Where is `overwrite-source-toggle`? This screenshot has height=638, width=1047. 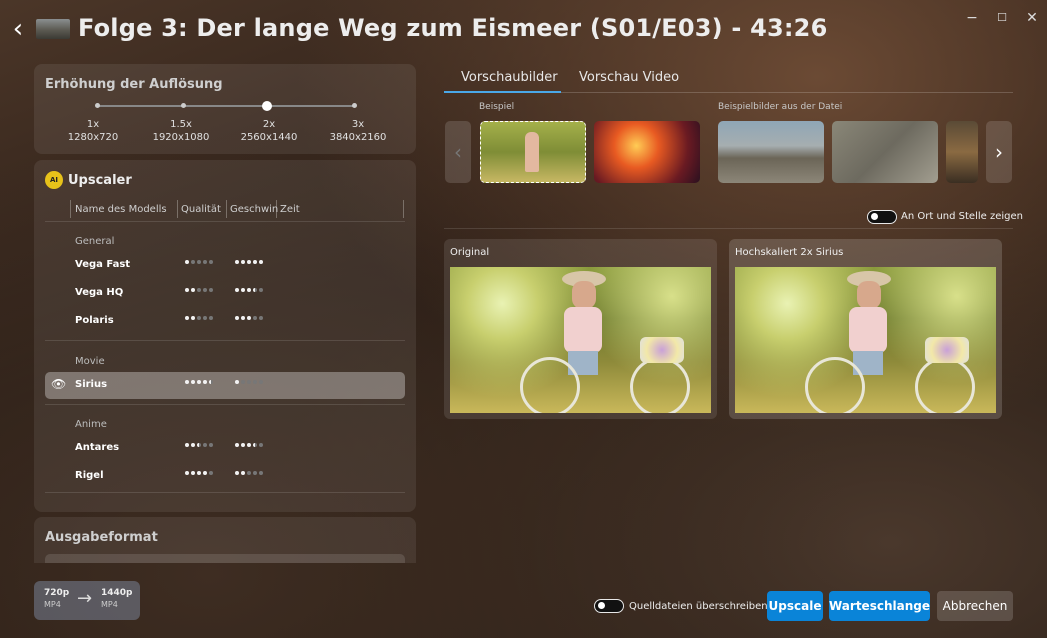 overwrite-source-toggle is located at coordinates (609, 606).